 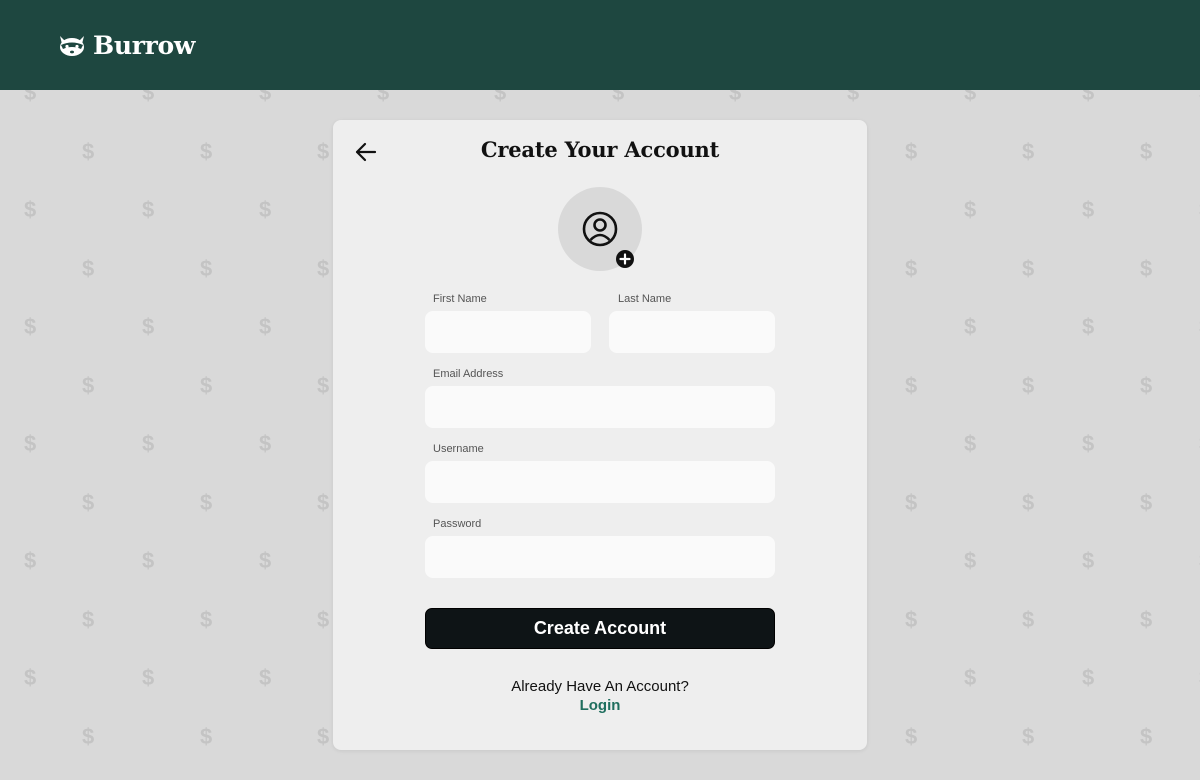 I want to click on login-prompt: Already Have An Account?, so click(x=600, y=686).